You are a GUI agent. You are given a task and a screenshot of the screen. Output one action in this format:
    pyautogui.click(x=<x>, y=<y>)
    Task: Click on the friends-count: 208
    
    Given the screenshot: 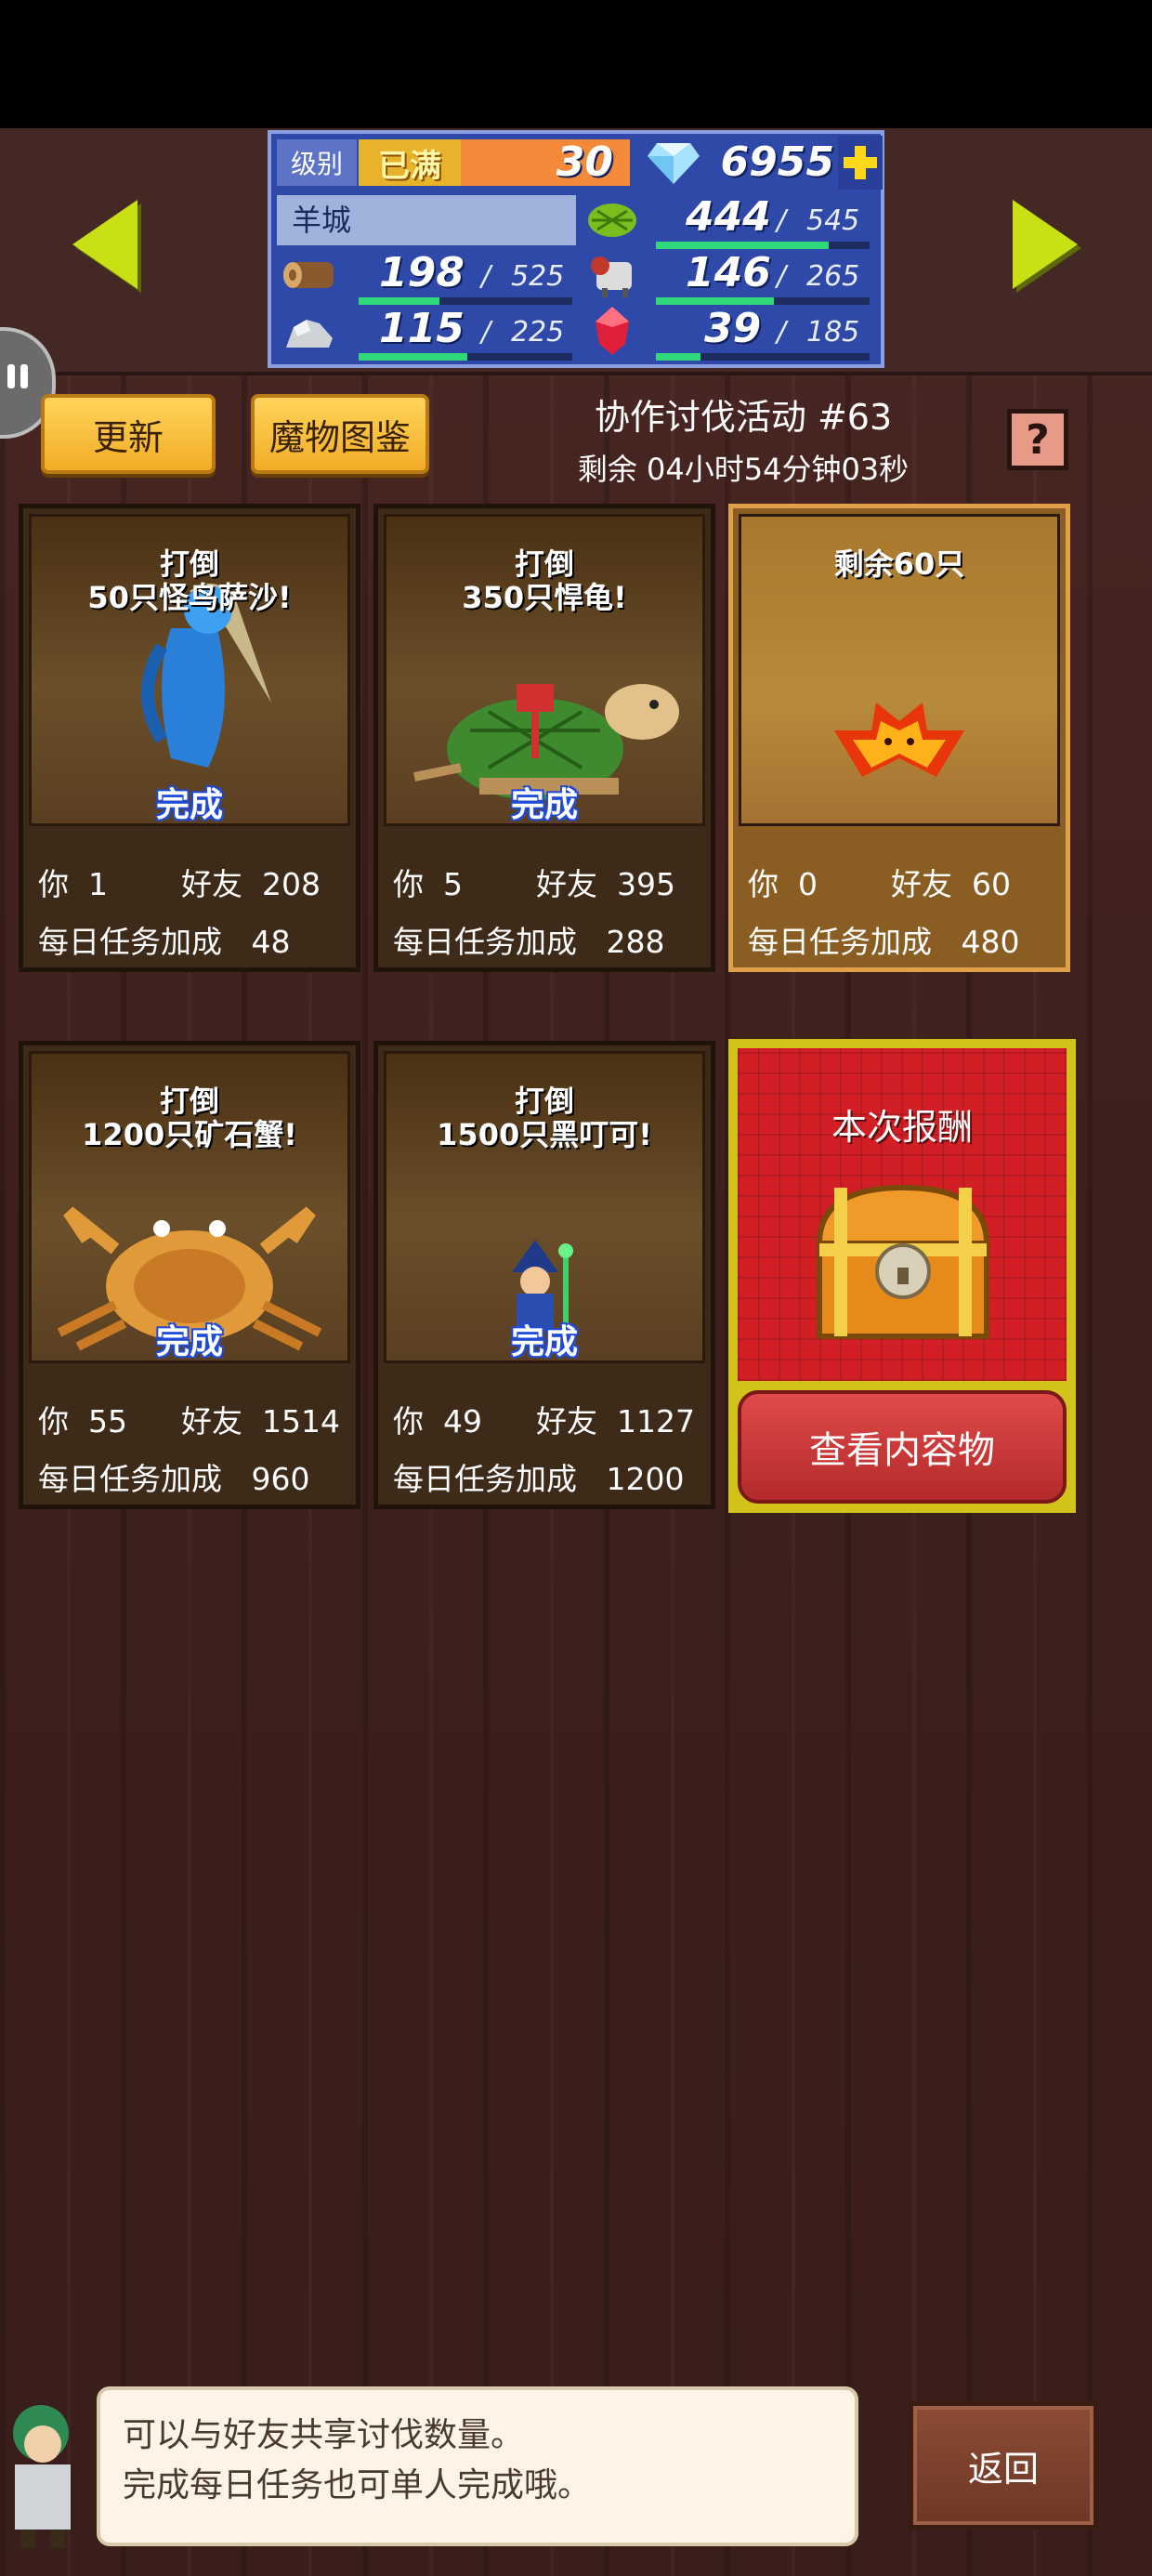 What is the action you would take?
    pyautogui.click(x=291, y=884)
    